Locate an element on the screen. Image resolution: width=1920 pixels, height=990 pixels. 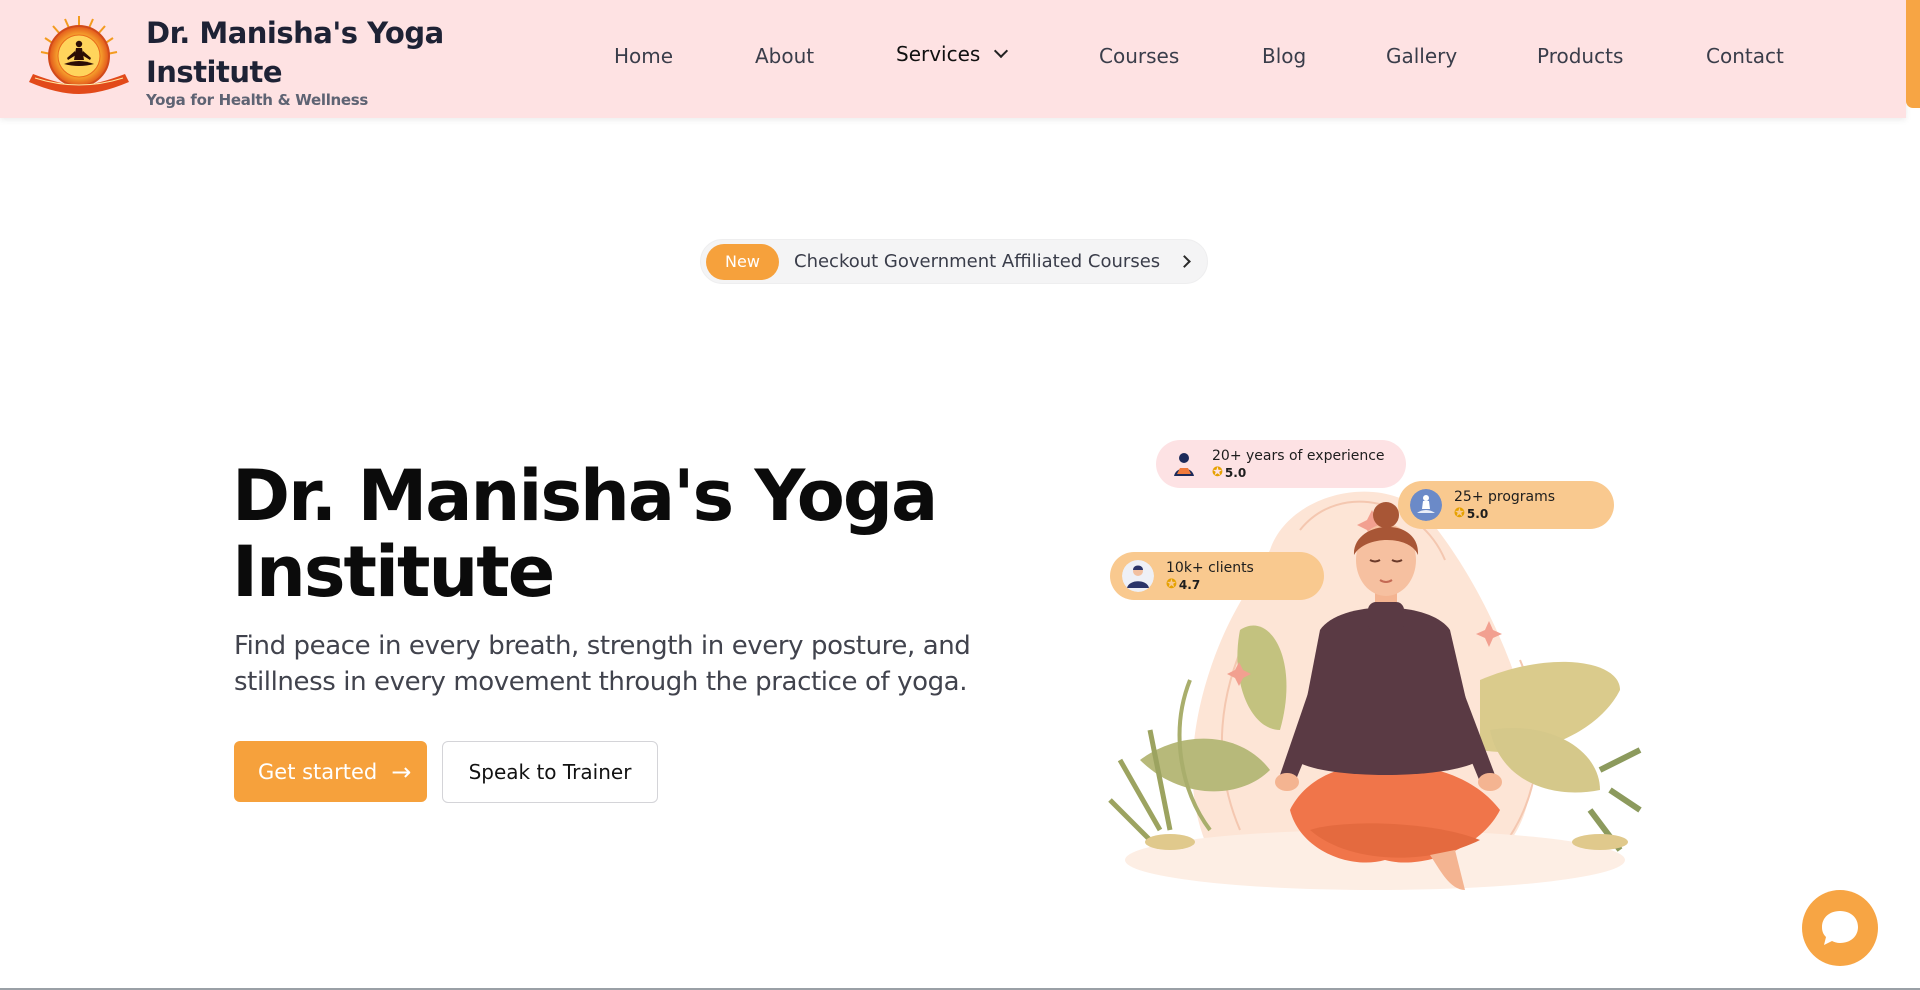
chevron-down-icon is located at coordinates (1001, 51).